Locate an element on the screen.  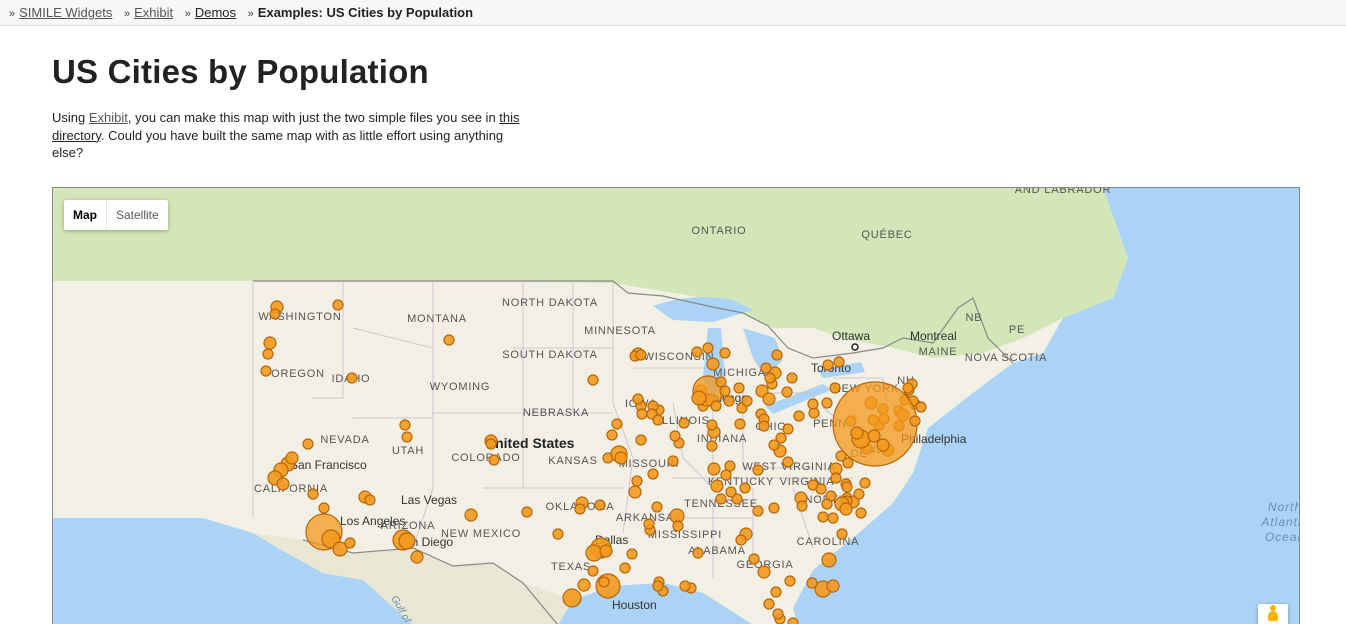
map-type-map-button: Map is located at coordinates (85, 215).